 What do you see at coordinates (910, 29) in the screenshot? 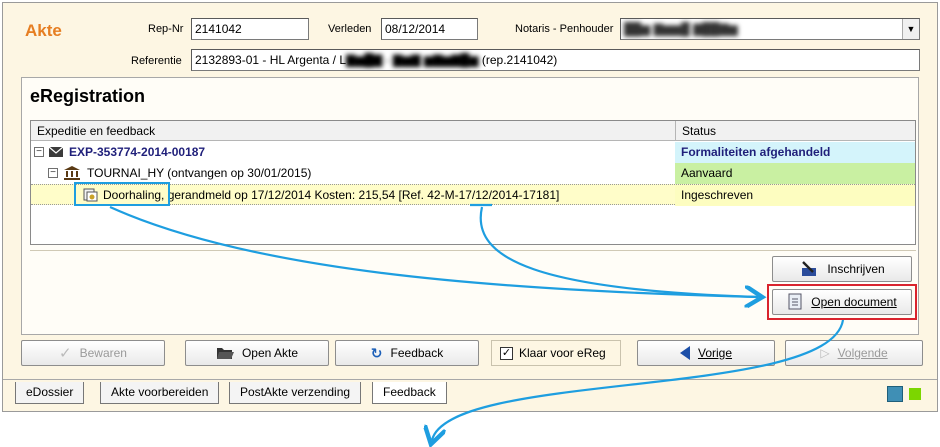
I see `chevron-down-icon: ▼` at bounding box center [910, 29].